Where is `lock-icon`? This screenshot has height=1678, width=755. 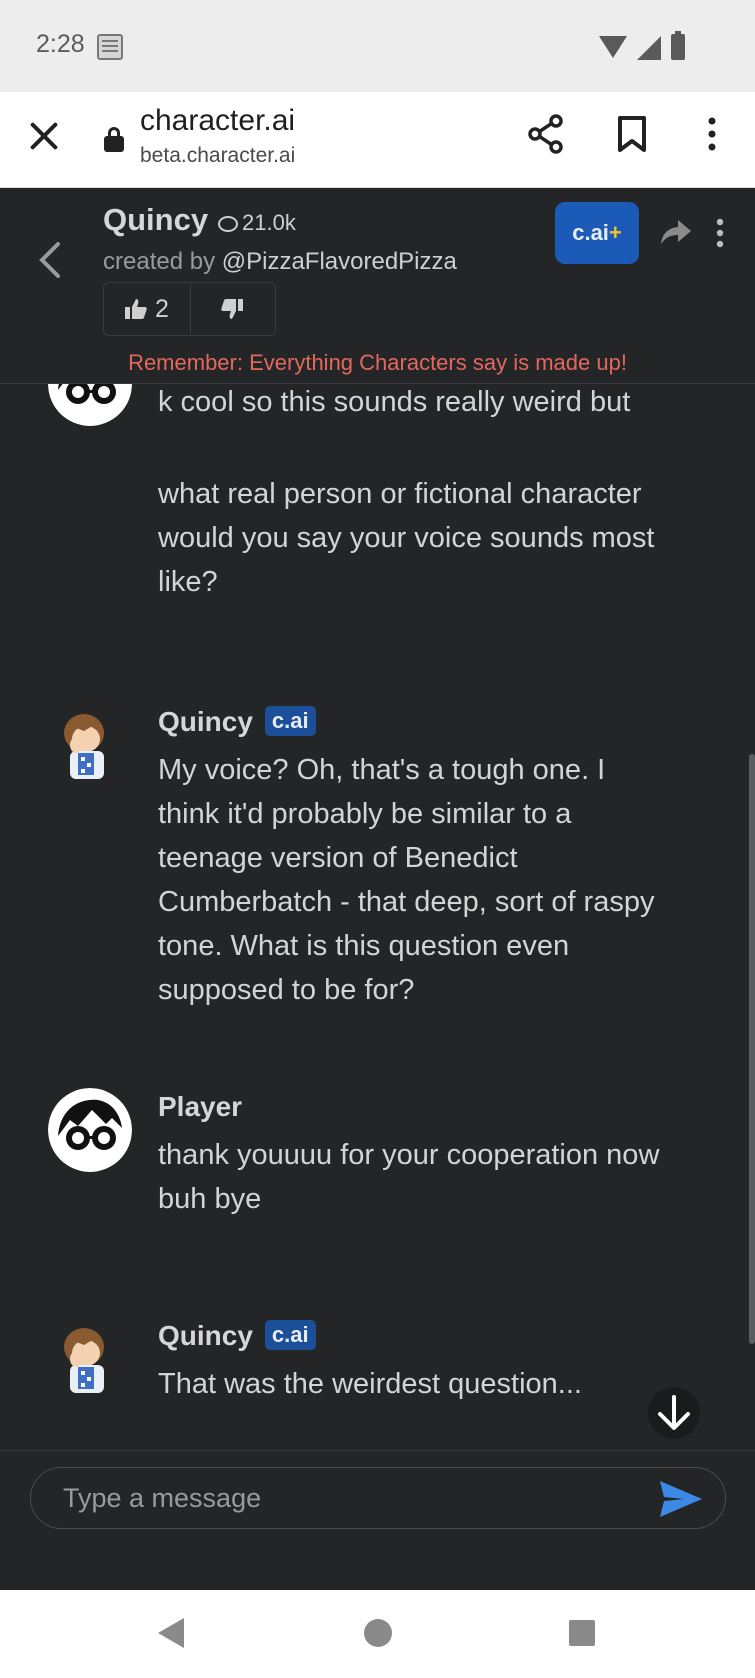
lock-icon is located at coordinates (114, 139).